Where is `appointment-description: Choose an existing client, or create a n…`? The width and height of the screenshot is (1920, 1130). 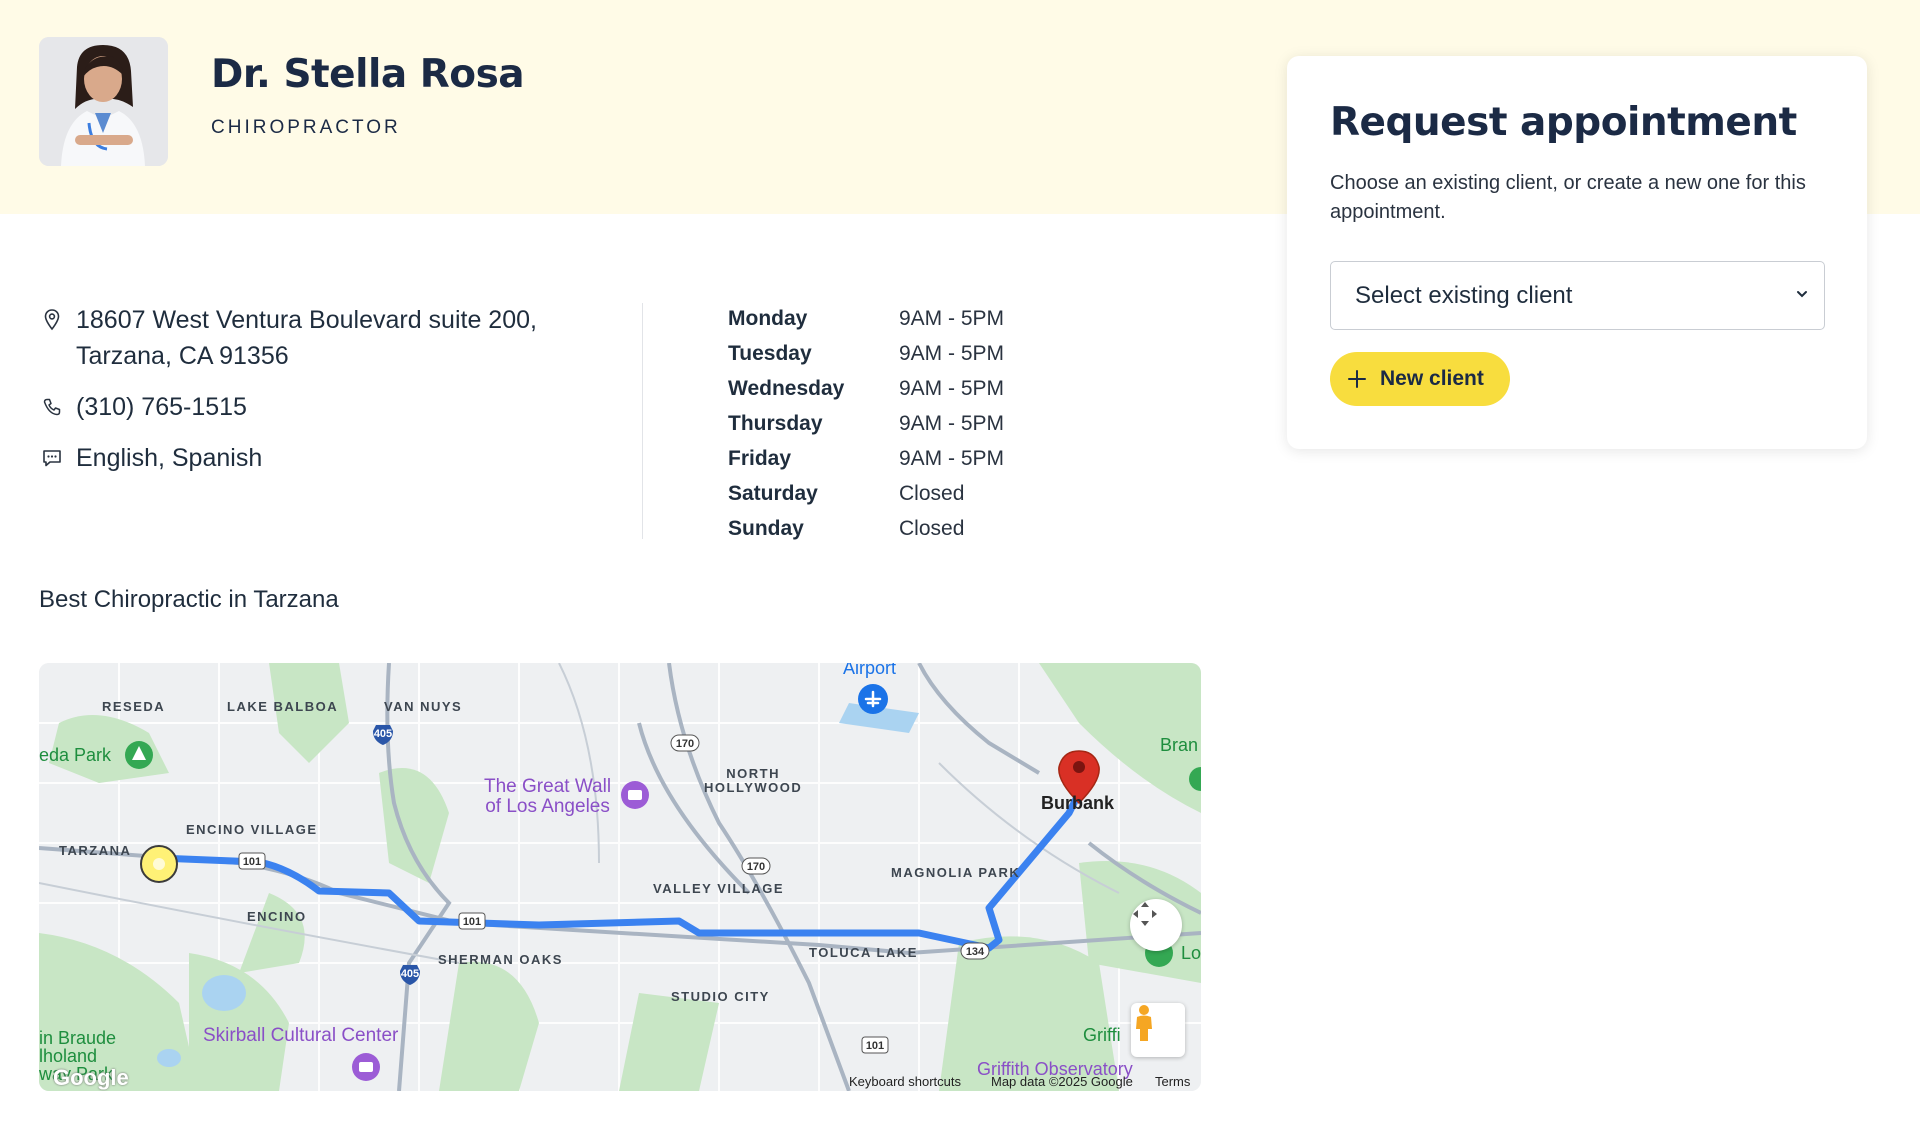
appointment-description: Choose an existing client, or create a n… is located at coordinates (1568, 197).